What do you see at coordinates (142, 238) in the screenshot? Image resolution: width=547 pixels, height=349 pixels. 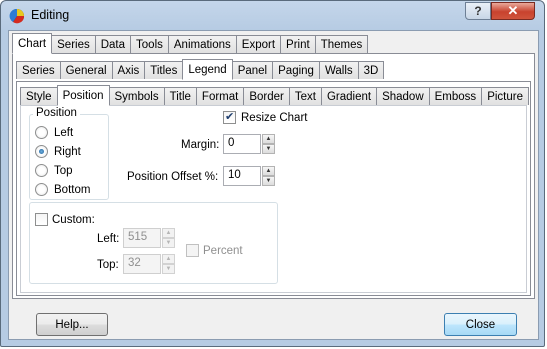 I see `custom-left-input: 515` at bounding box center [142, 238].